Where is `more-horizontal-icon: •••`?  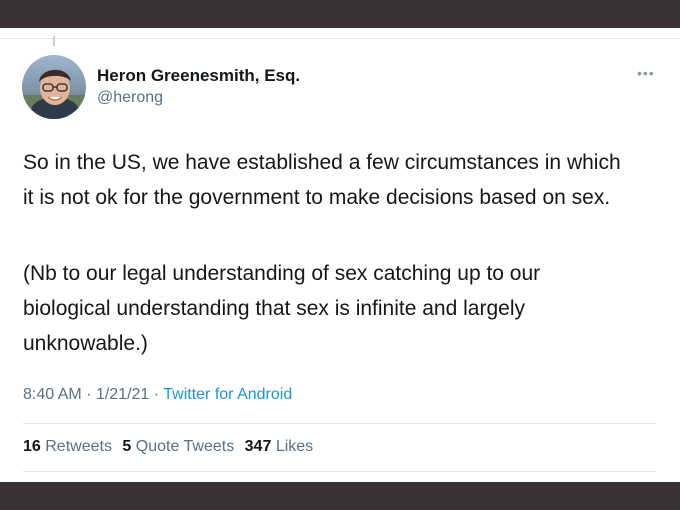 more-horizontal-icon: ••• is located at coordinates (646, 73).